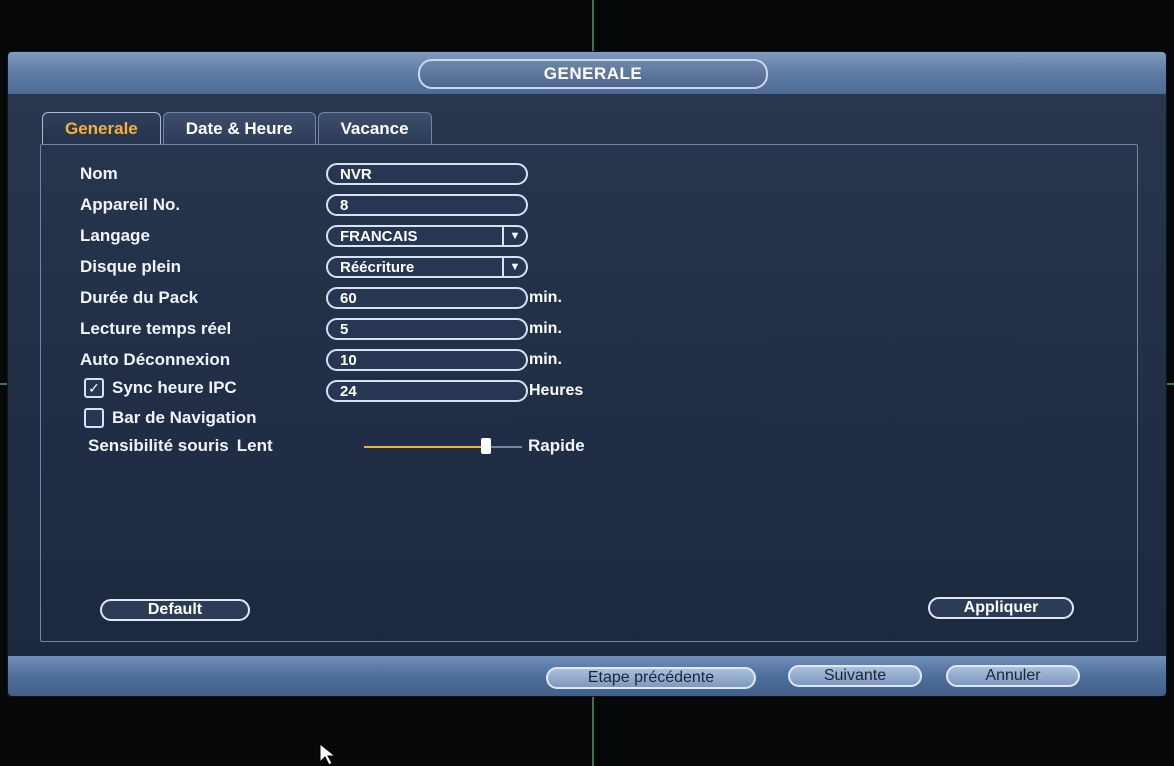  I want to click on tab-generale: Generale, so click(101, 128).